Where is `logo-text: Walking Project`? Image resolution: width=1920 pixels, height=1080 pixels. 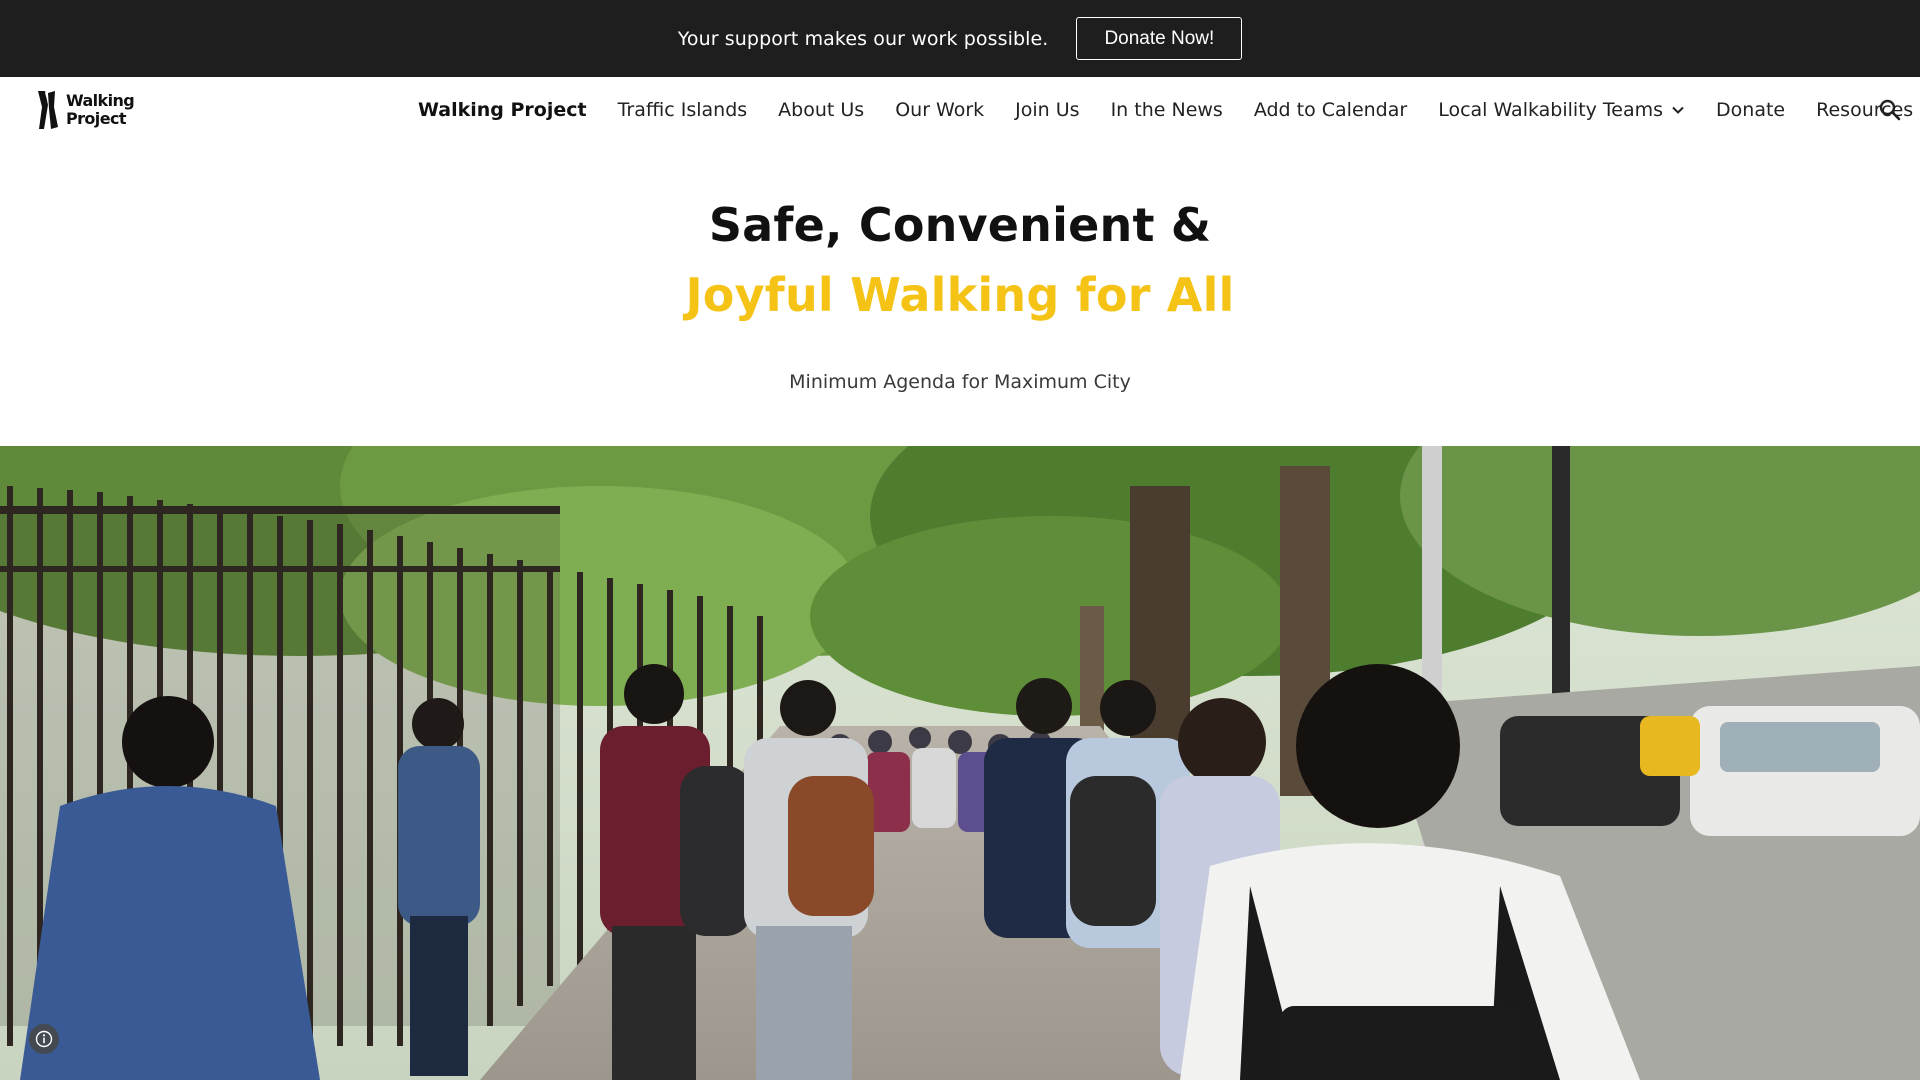 logo-text: Walking Project is located at coordinates (100, 109).